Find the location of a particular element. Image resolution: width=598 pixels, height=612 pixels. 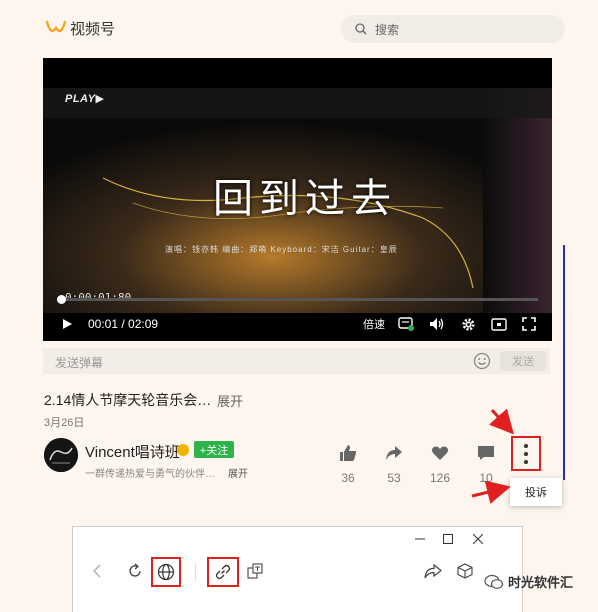

cube-button is located at coordinates (465, 571).